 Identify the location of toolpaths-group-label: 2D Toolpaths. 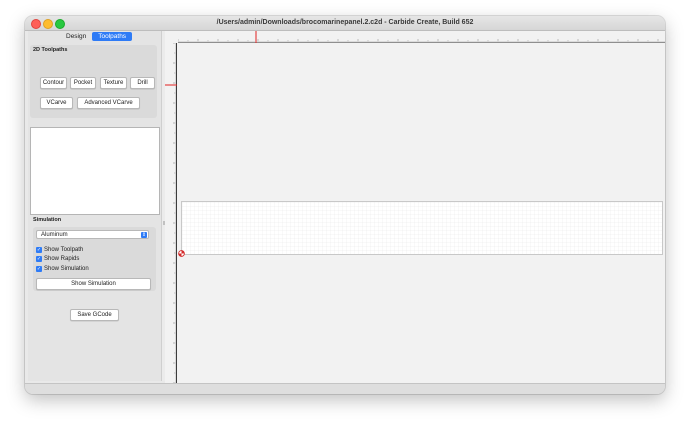
(50, 50).